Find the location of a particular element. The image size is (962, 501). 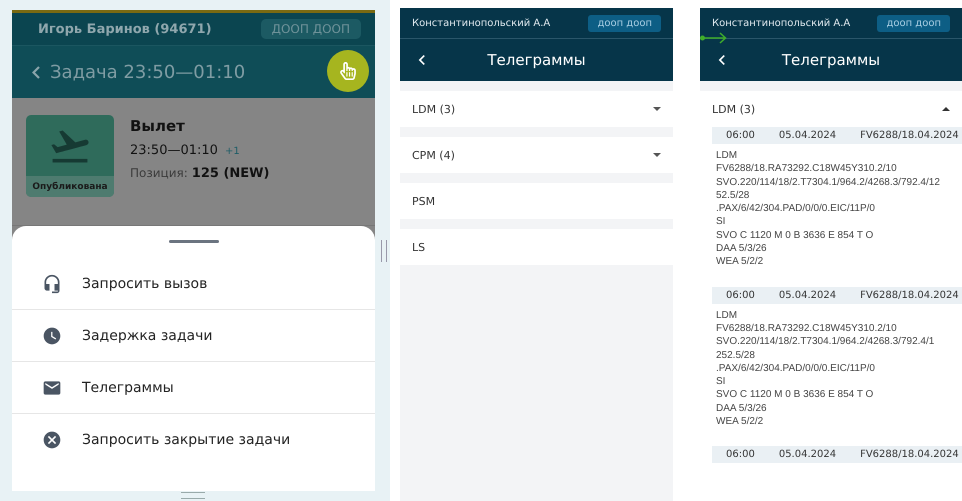

clock-icon is located at coordinates (52, 336).